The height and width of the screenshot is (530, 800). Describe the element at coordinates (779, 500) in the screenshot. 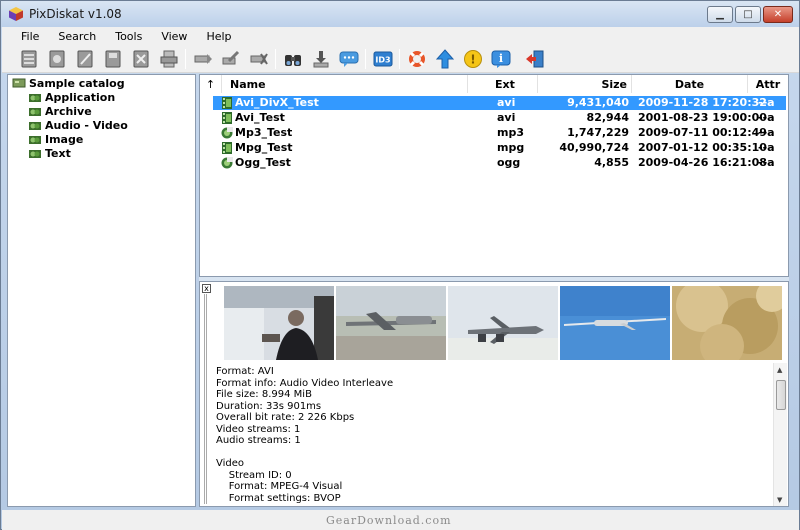

I see `scroll-down-icon: ▼` at that location.